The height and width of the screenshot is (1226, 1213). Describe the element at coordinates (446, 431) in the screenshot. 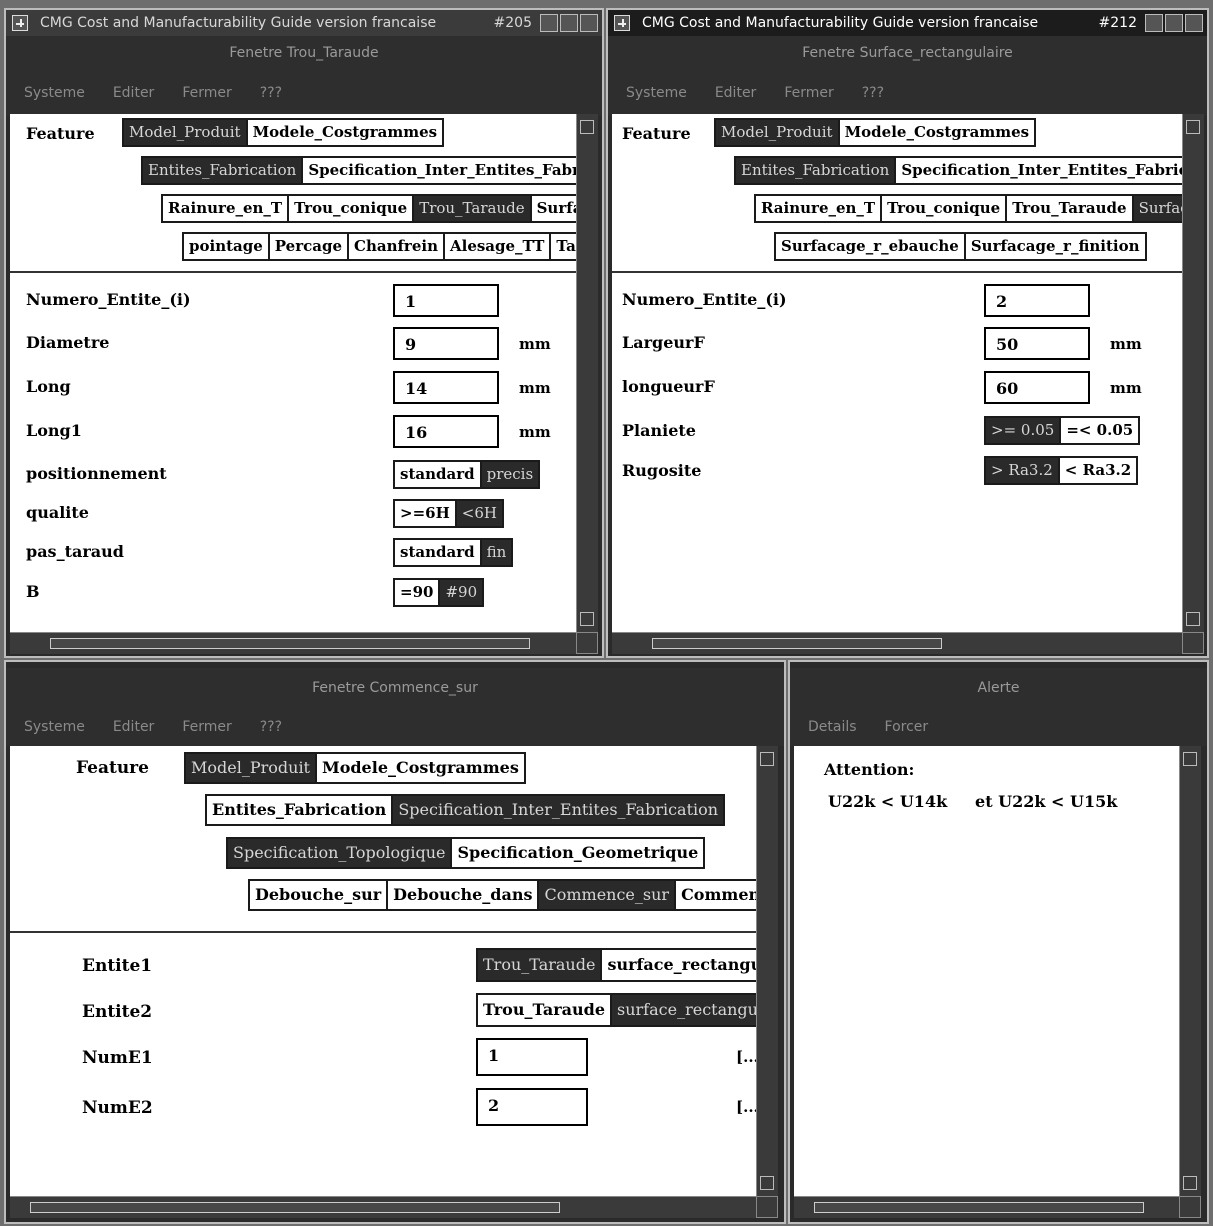

I see `long1-input: 16` at that location.